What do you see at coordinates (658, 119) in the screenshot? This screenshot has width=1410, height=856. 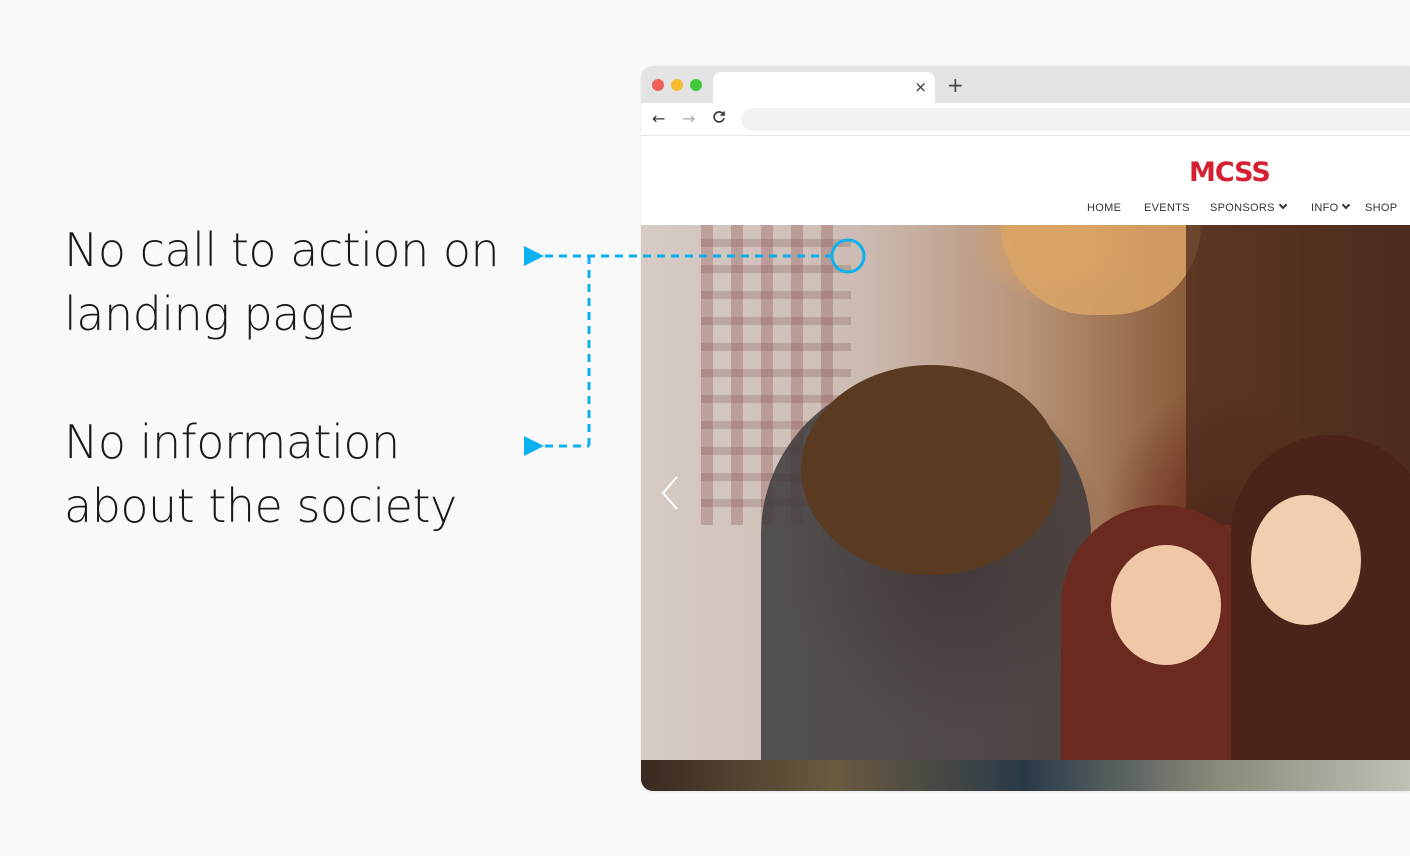 I see `back-arrow-icon: ←` at bounding box center [658, 119].